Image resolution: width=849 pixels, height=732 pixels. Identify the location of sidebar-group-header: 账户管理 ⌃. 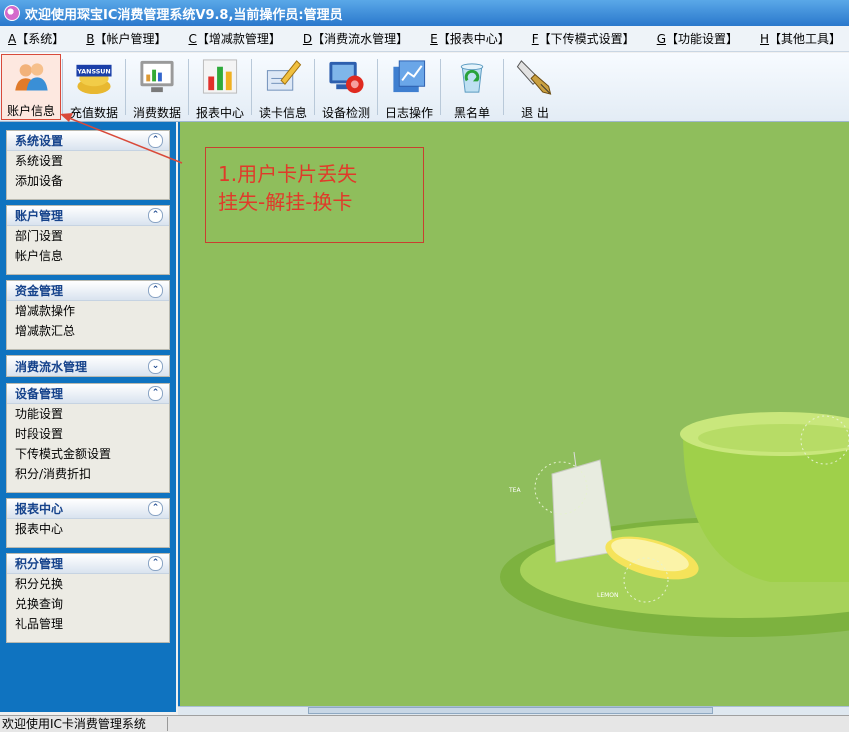
(88, 216).